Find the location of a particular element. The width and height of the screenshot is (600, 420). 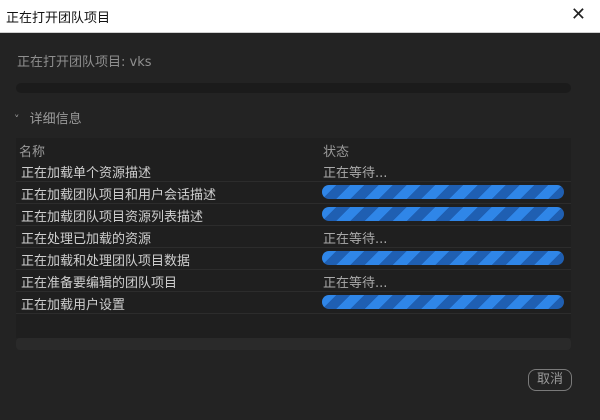

task-name: 正在加载和处理团队项目数据 is located at coordinates (106, 261).